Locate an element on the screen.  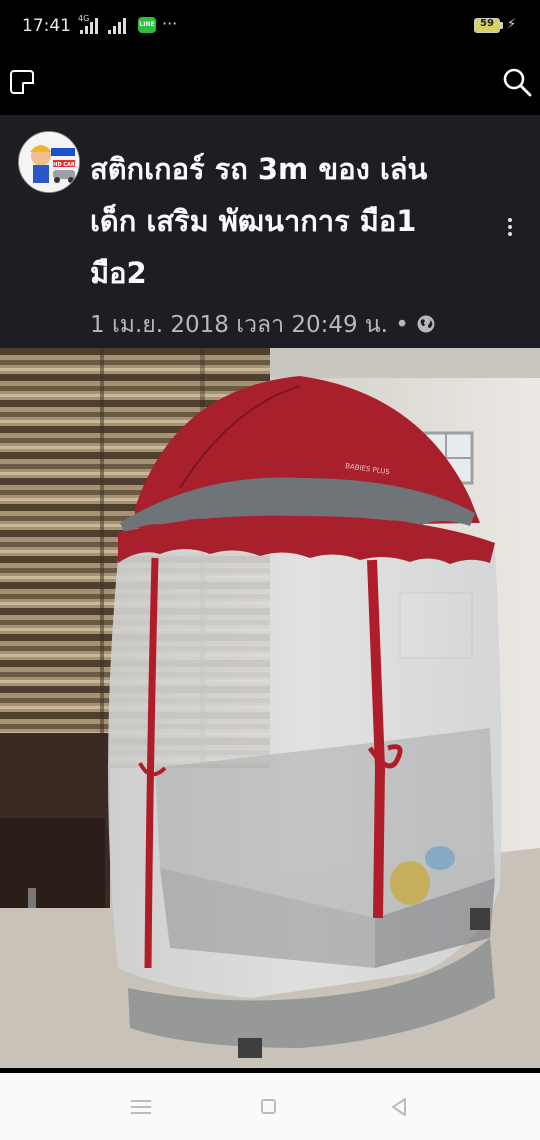
avatar-text: HD CAR is located at coordinates (64, 165).